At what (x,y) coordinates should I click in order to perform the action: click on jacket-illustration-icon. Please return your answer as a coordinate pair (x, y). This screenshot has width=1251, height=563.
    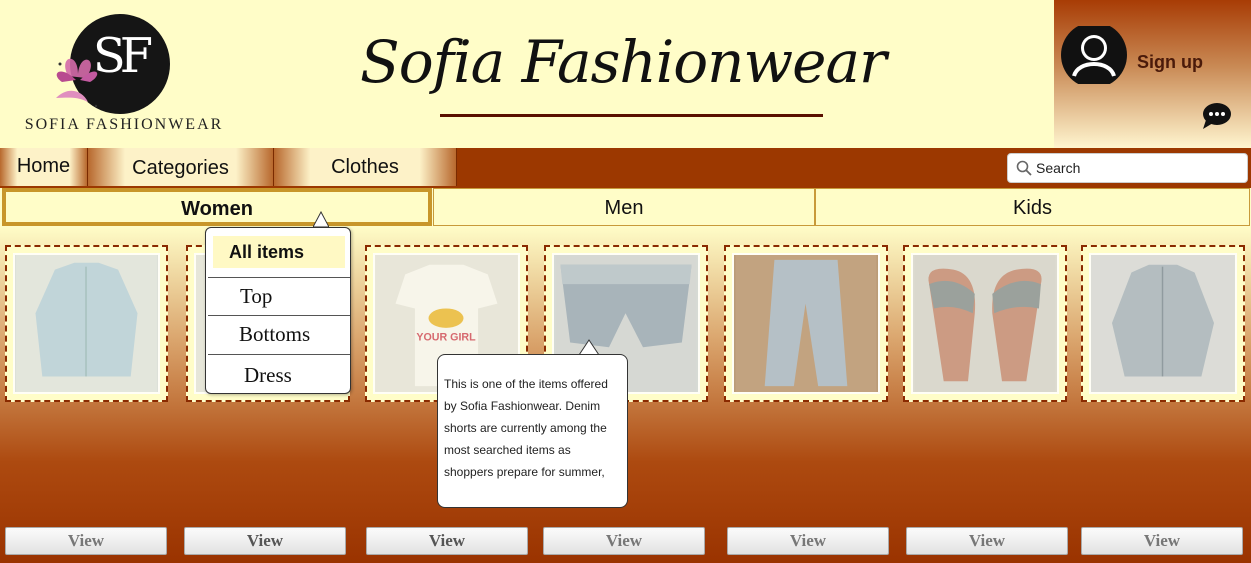
    Looking at the image, I should click on (86, 323).